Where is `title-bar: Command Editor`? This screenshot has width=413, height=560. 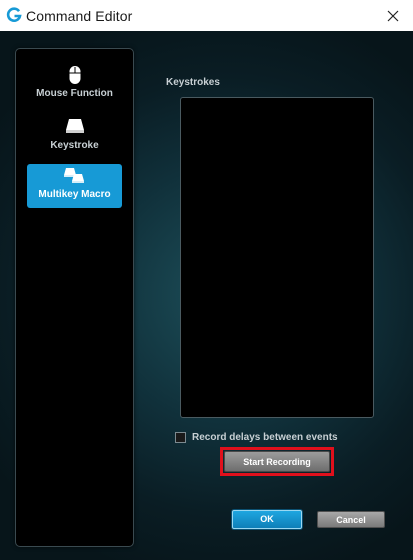
title-bar: Command Editor is located at coordinates (206, 15).